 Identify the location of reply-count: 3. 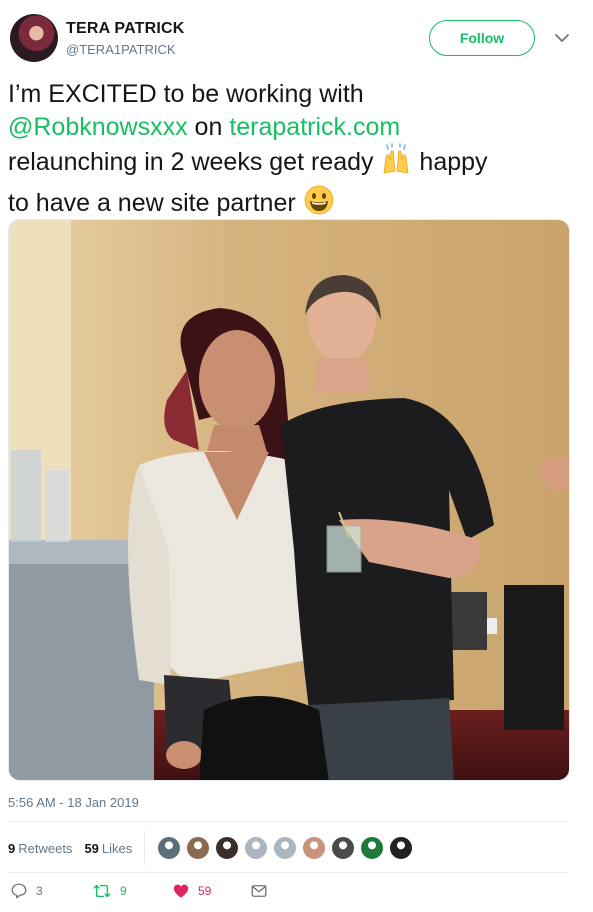
(39, 891).